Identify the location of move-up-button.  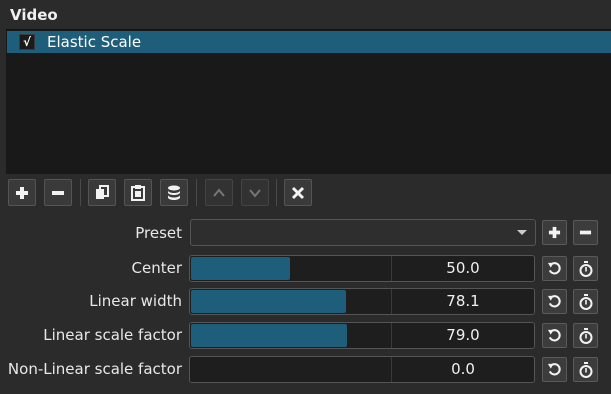
(219, 192).